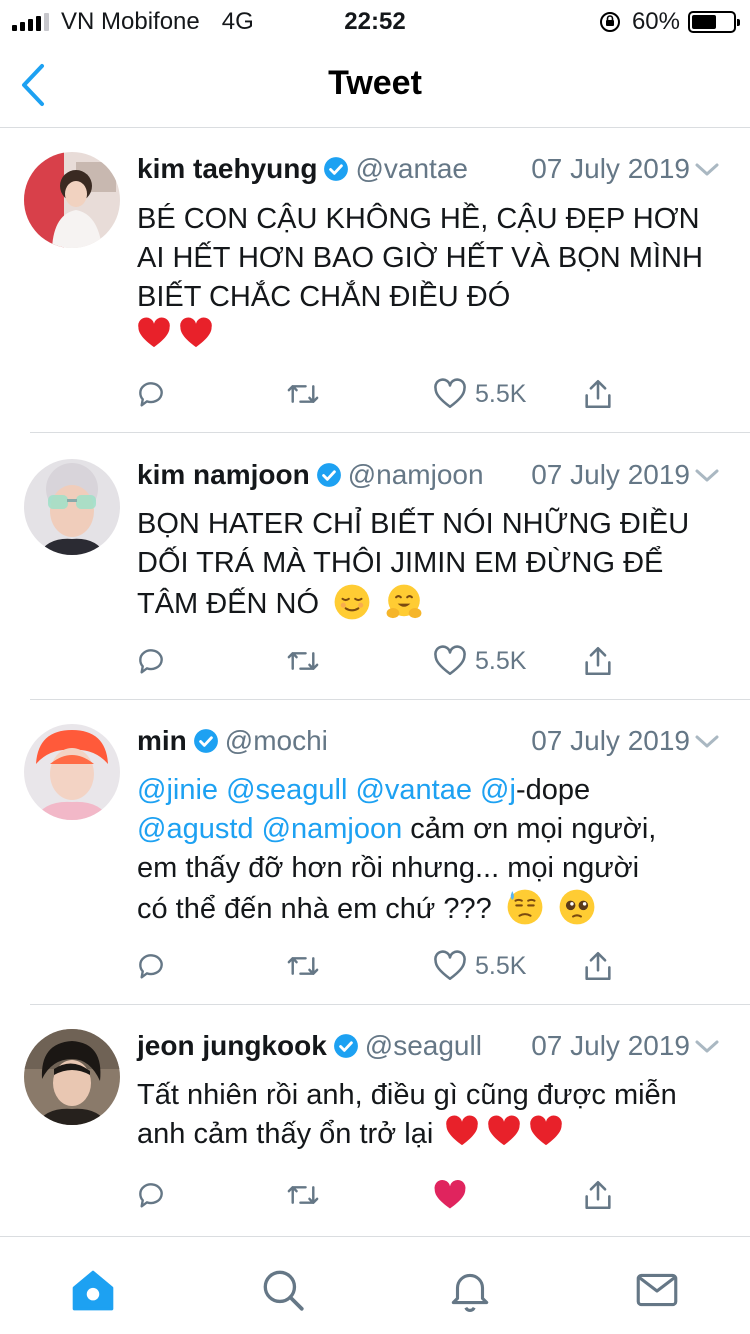 The height and width of the screenshot is (1334, 750). What do you see at coordinates (404, 601) in the screenshot?
I see `hugging-face-icon` at bounding box center [404, 601].